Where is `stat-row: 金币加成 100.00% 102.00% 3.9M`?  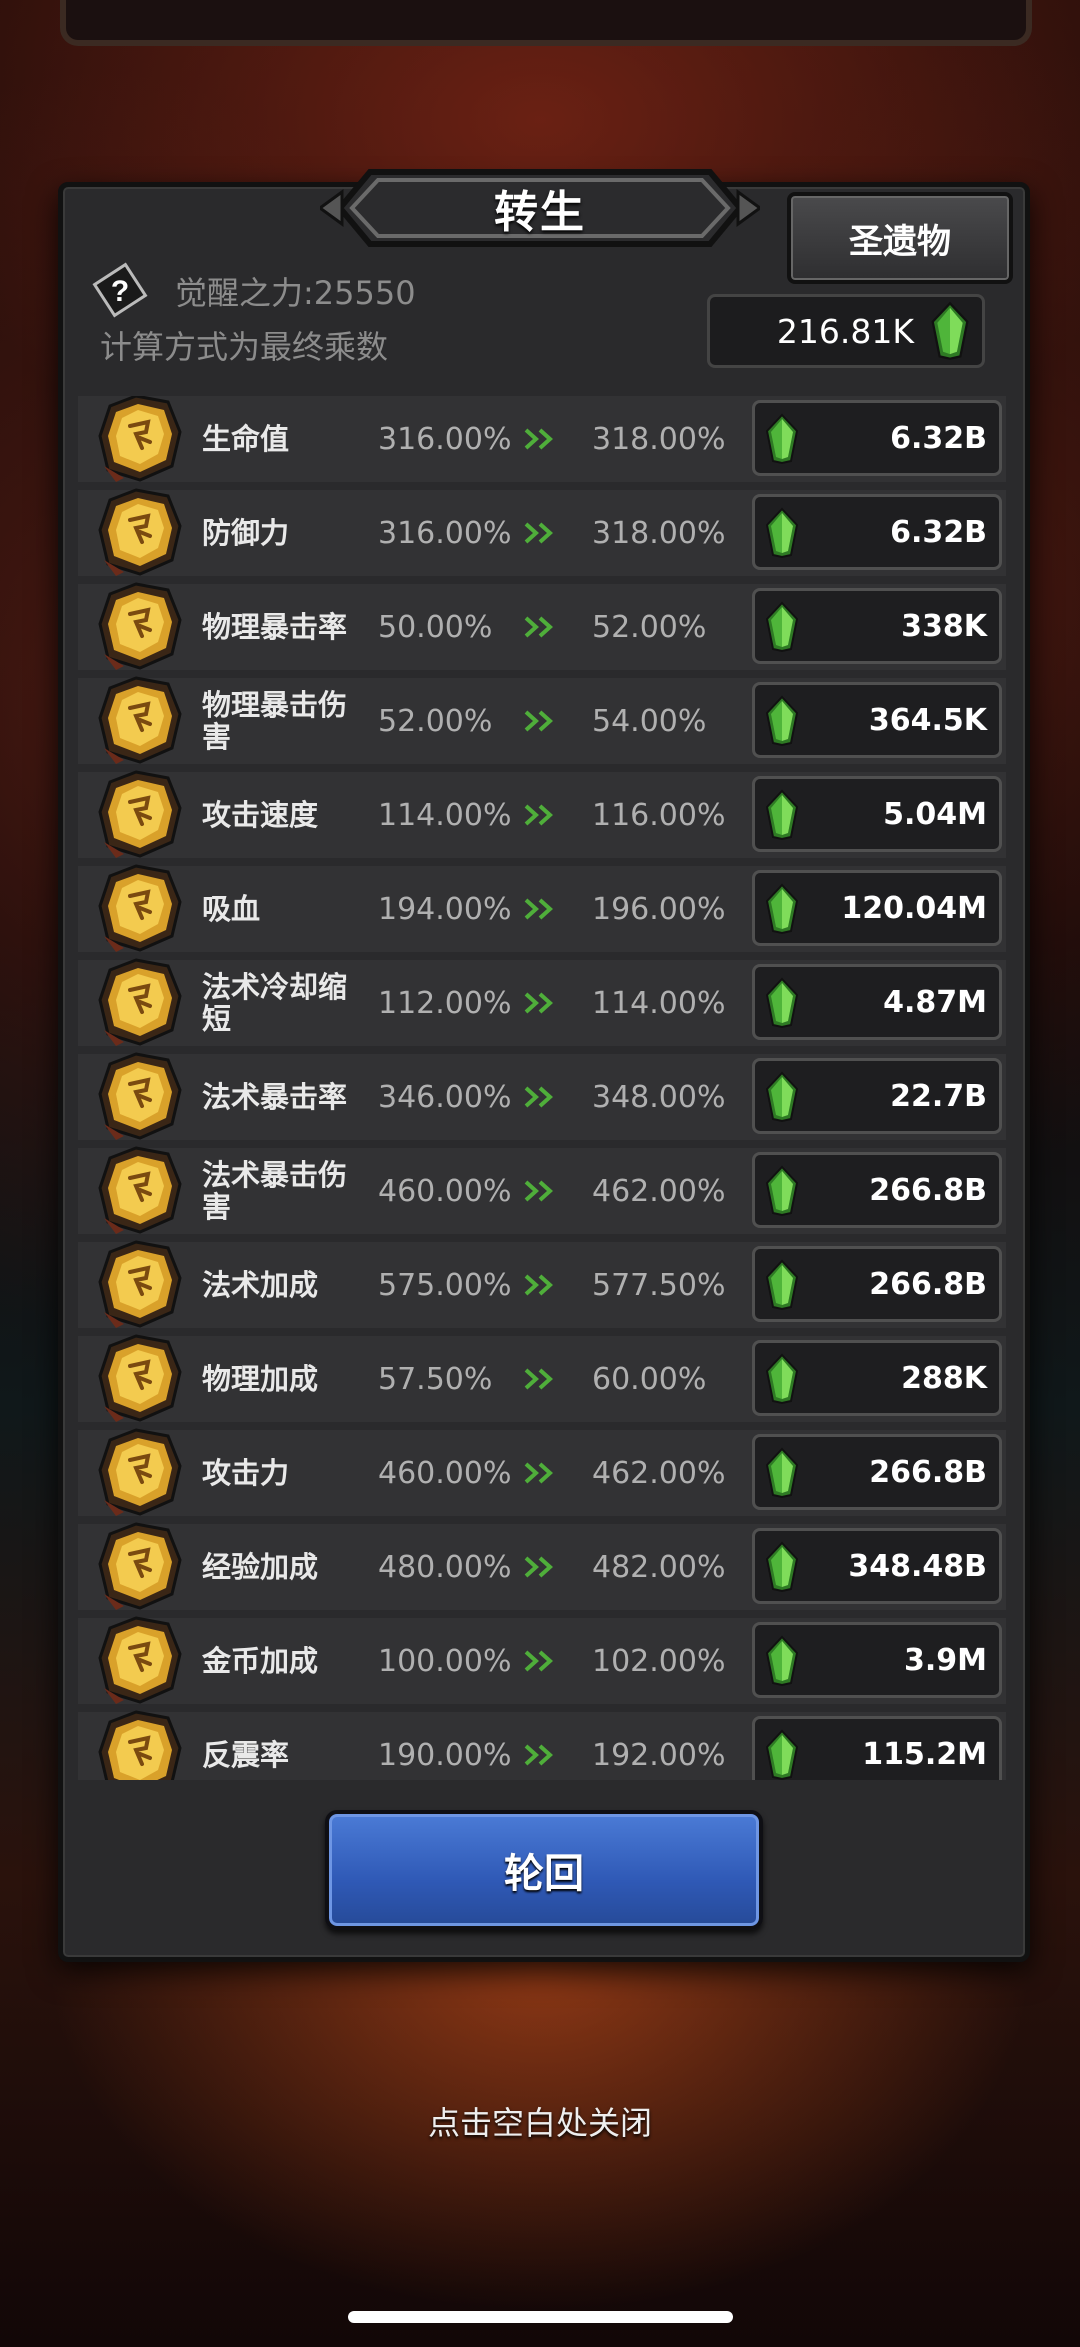
stat-row: 金币加成 100.00% 102.00% 3.9M is located at coordinates (542, 1660).